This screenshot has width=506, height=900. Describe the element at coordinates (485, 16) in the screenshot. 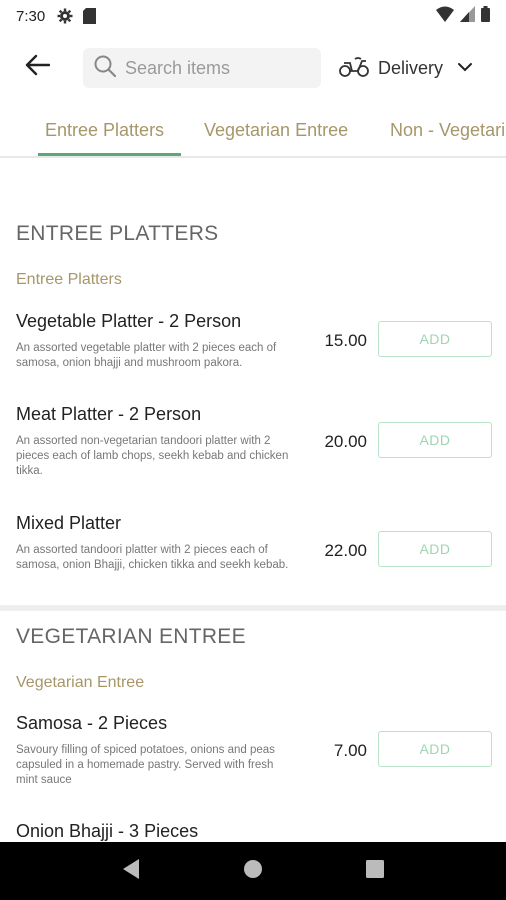

I see `battery-icon` at that location.